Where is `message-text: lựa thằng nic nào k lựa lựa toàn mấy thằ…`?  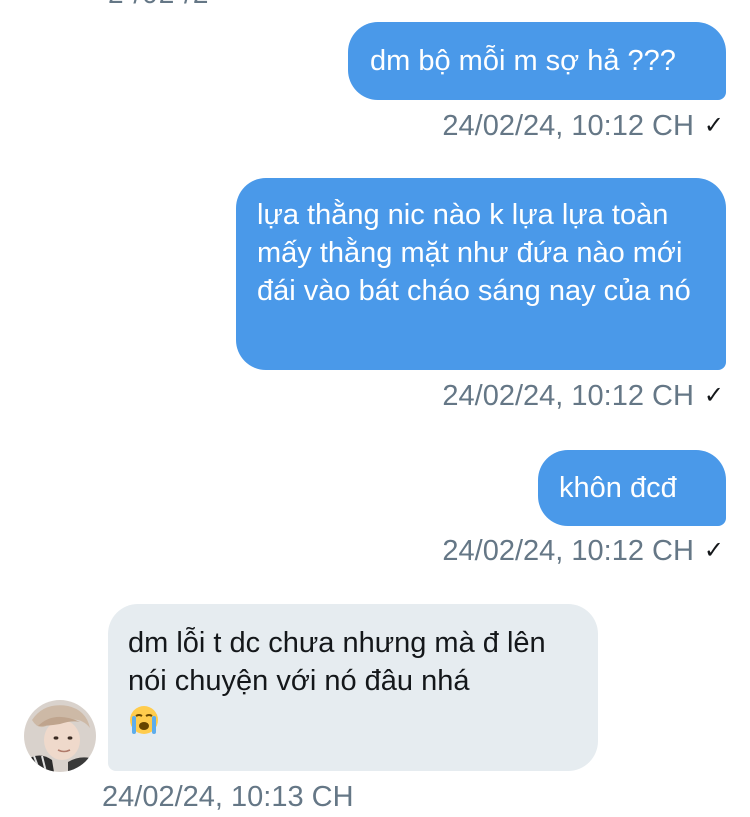
message-text: lựa thằng nic nào k lựa lựa toàn mấy thằ… is located at coordinates (474, 253).